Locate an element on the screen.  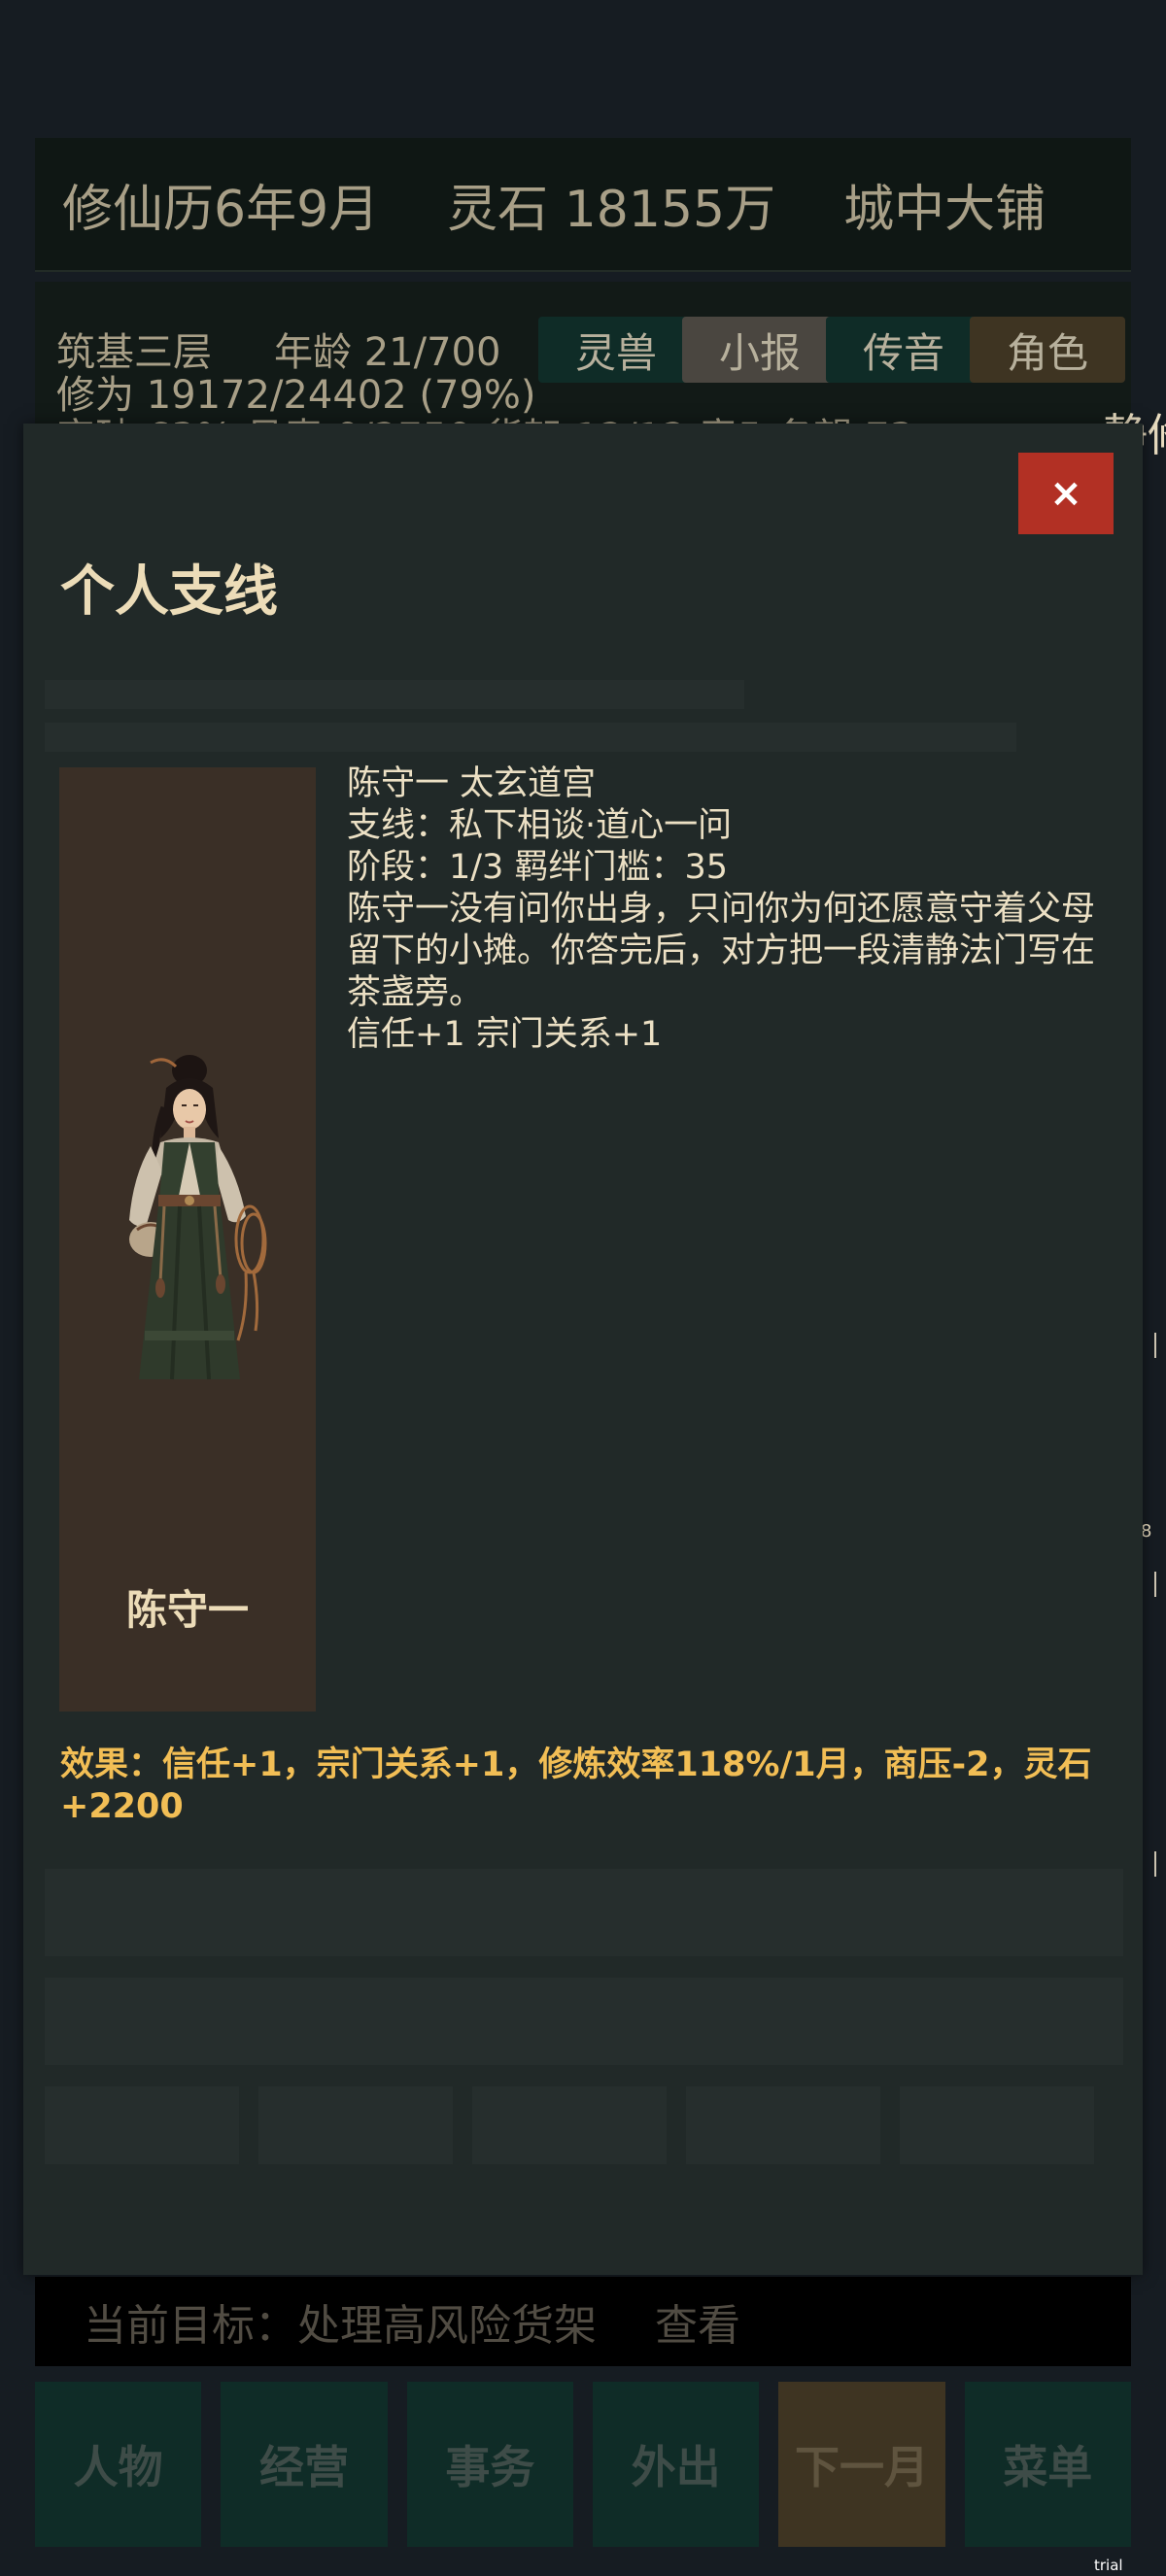
nav-outing-button: 外出 is located at coordinates (676, 2464).